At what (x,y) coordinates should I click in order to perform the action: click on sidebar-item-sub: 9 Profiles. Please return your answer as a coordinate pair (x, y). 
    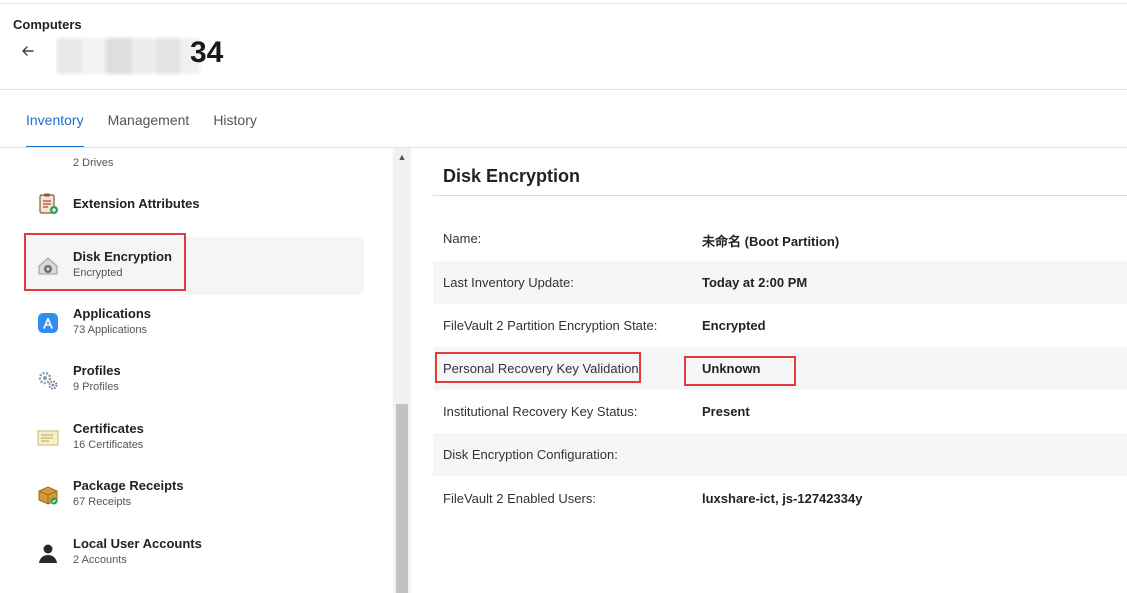
    Looking at the image, I should click on (96, 387).